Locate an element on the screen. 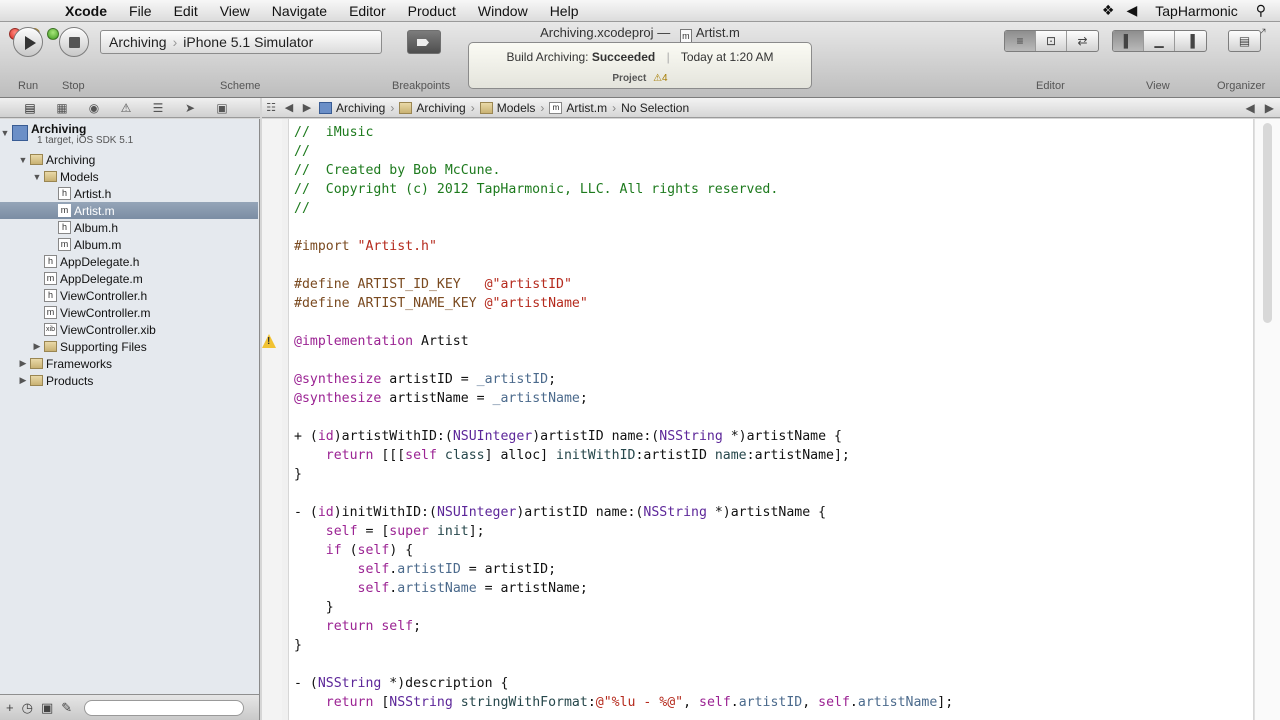 This screenshot has width=1280, height=720. breadcrumb-label: No Selection is located at coordinates (655, 107).